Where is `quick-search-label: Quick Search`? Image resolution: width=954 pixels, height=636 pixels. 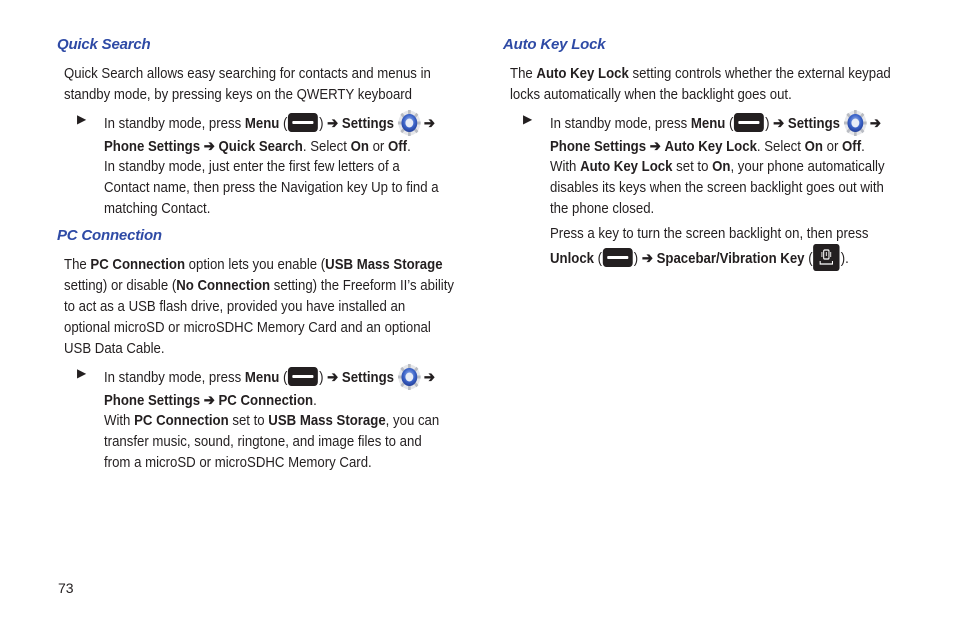
quick-search-label: Quick Search is located at coordinates (260, 146).